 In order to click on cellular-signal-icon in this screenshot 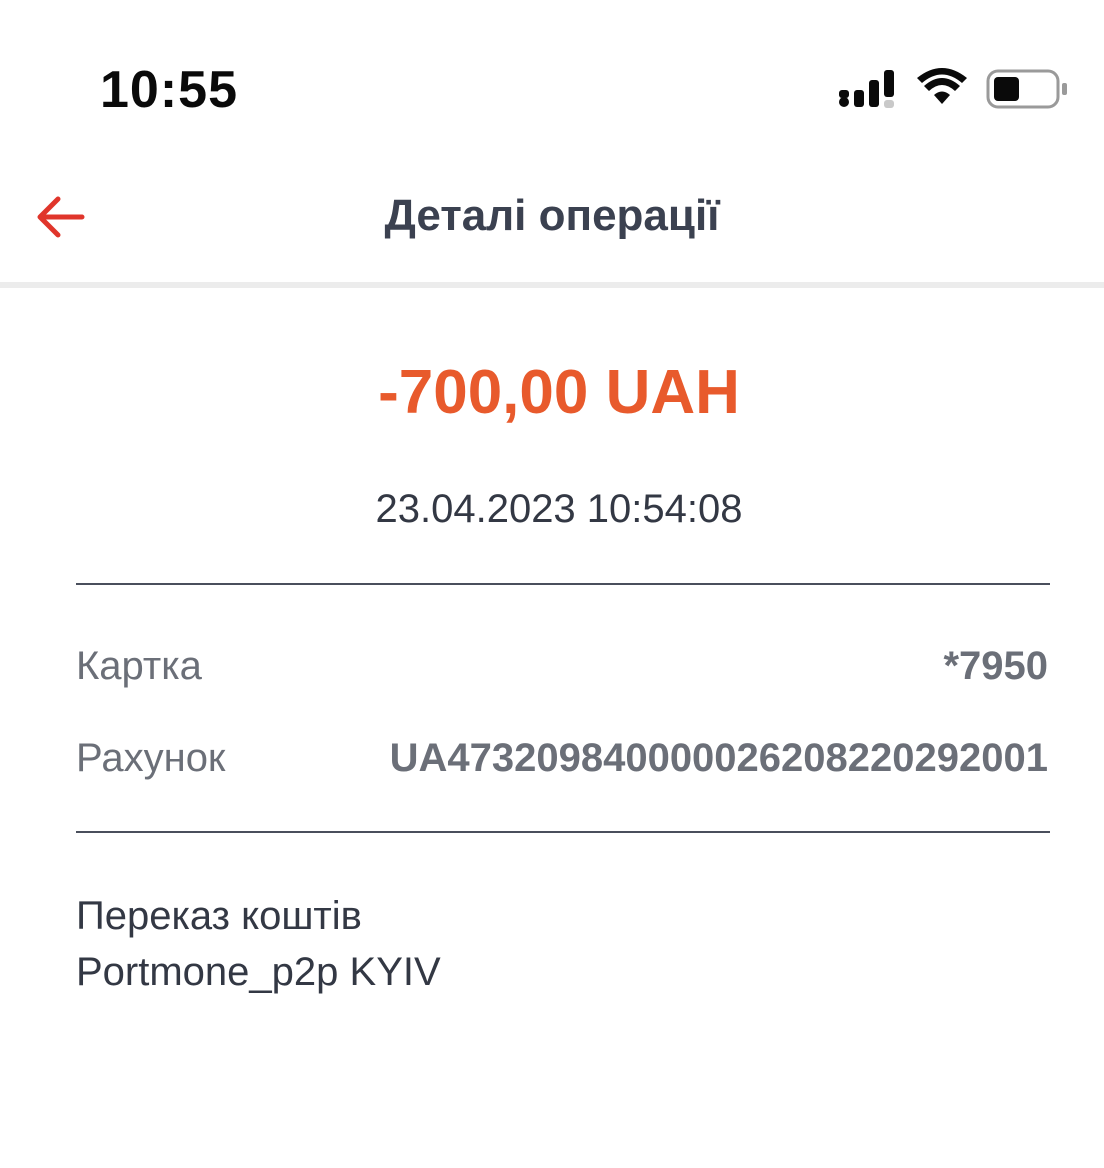, I will do `click(866, 89)`.